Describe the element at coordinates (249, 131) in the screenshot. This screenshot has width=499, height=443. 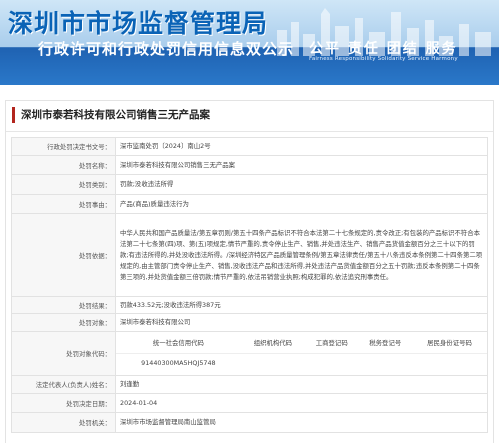
I see `title-divider` at that location.